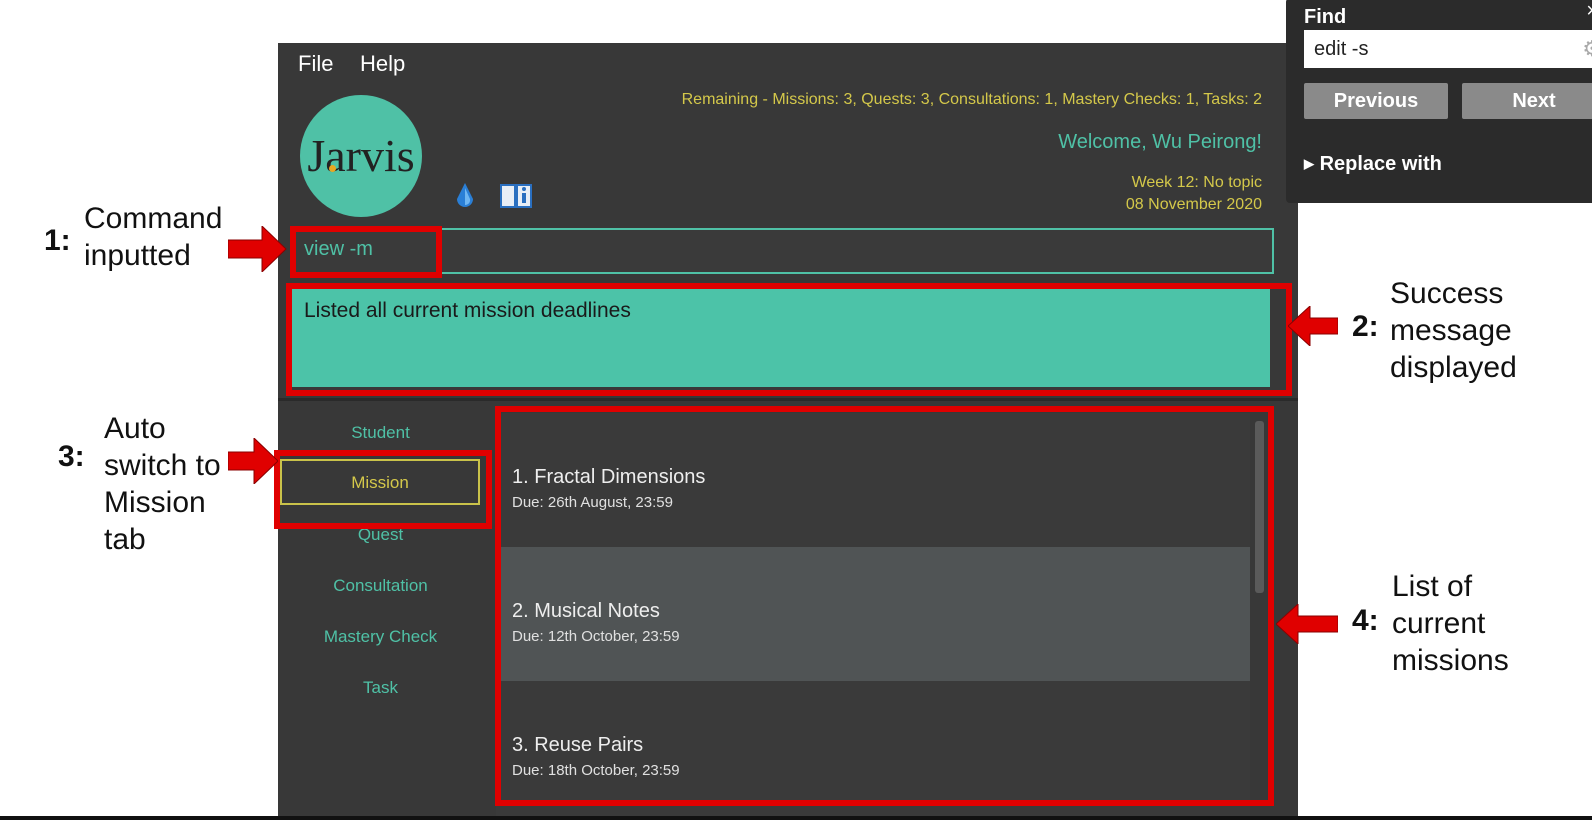  Describe the element at coordinates (1365, 620) in the screenshot. I see `annotation-number-4: 4:` at that location.